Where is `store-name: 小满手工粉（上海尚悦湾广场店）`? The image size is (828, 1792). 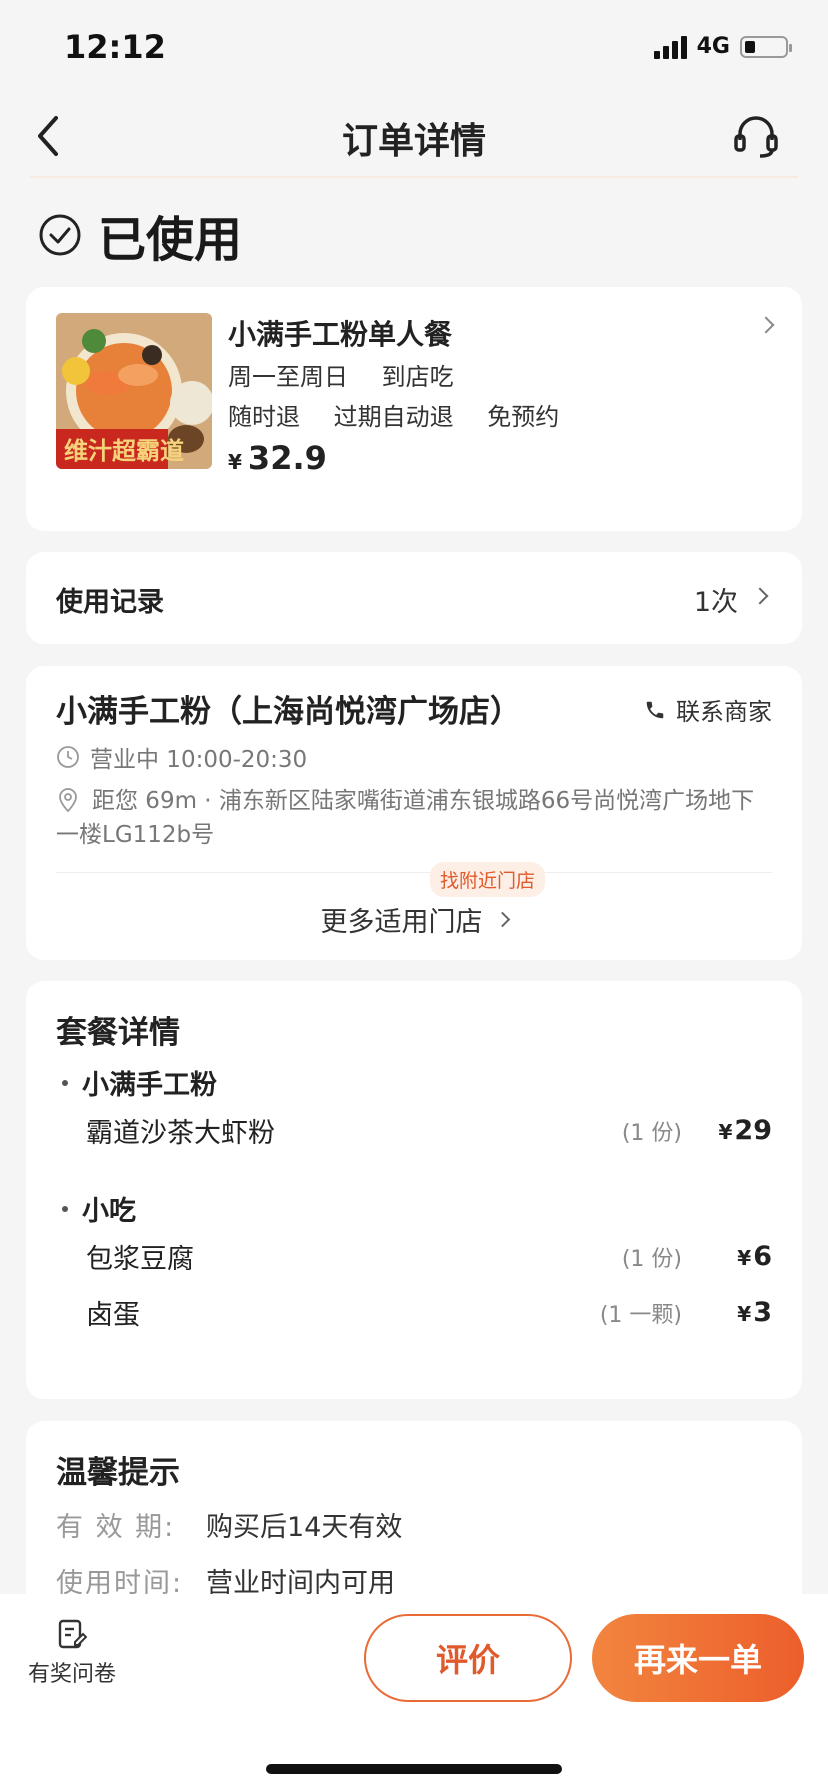 store-name: 小满手工粉（上海尚悦湾广场店） is located at coordinates (288, 712).